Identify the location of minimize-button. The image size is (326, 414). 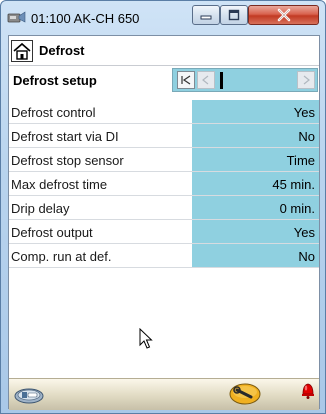
(206, 15).